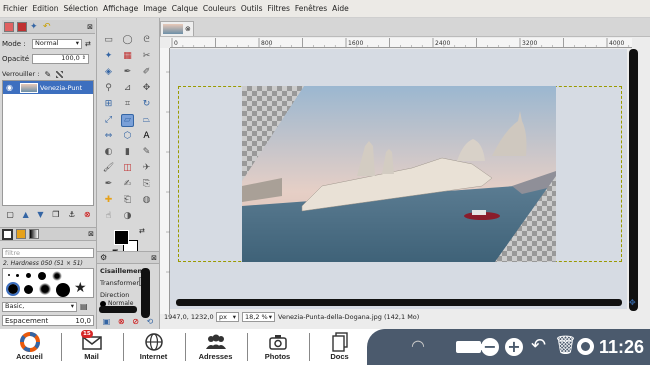 The image size is (650, 365). What do you see at coordinates (155, 8) in the screenshot?
I see `menu-item-4: Image` at bounding box center [155, 8].